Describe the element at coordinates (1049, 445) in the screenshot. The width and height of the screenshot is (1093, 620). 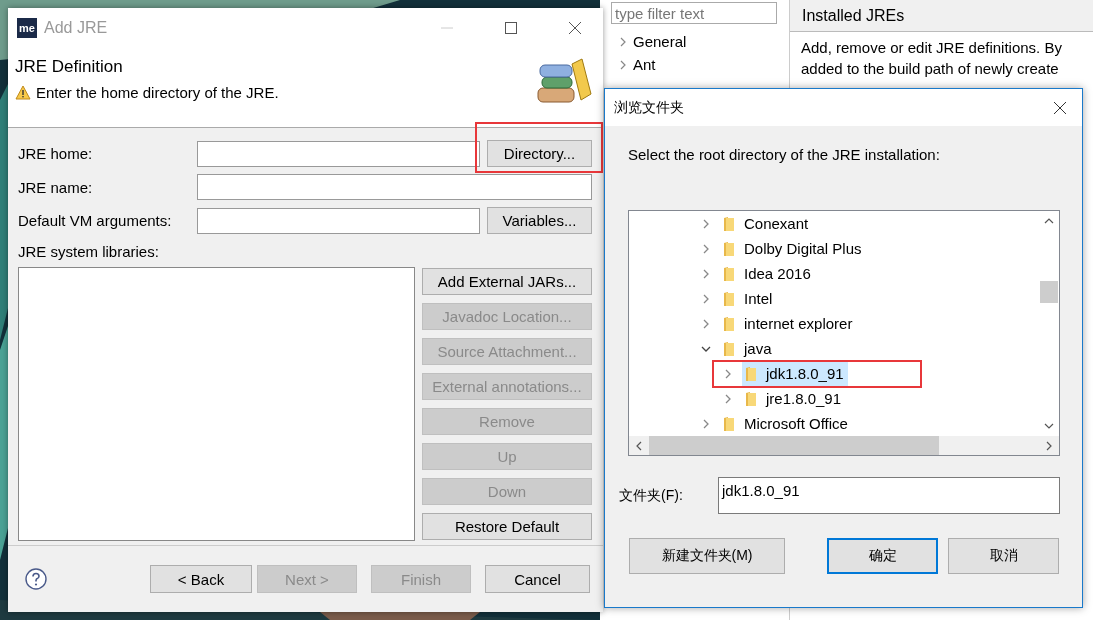
I see `scroll-right-icon` at that location.